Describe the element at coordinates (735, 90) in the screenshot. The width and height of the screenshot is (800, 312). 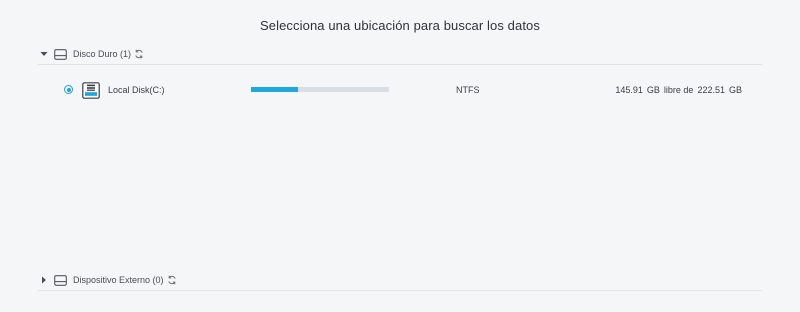
I see `total-space-unit: GB` at that location.